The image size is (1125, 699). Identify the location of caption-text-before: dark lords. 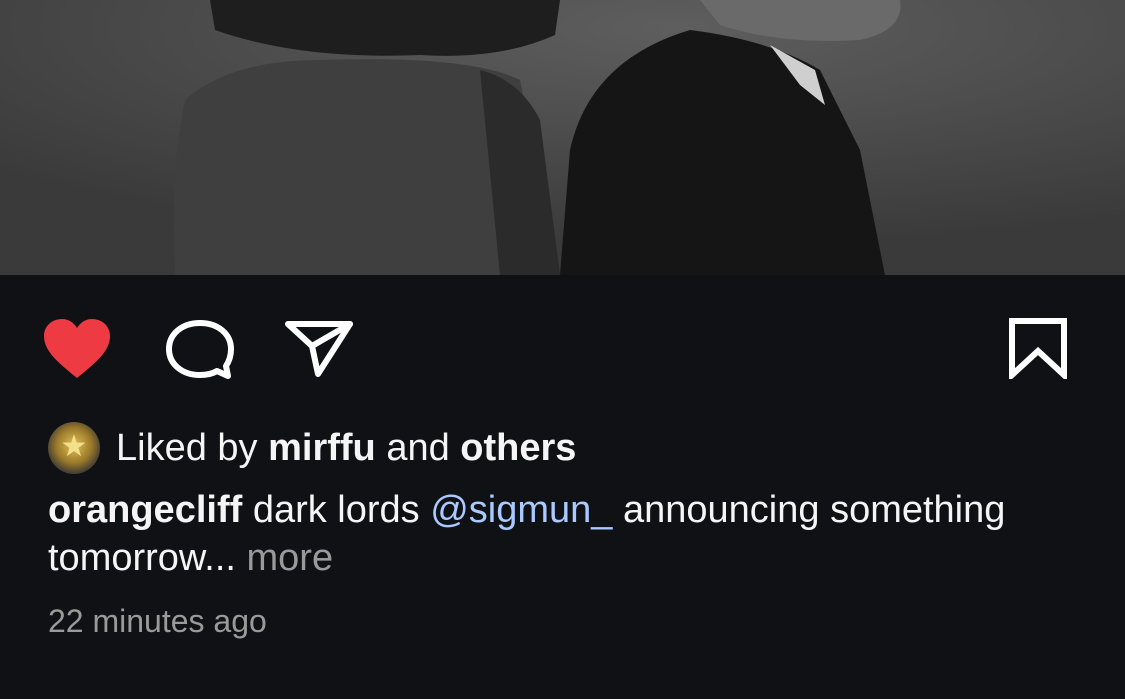
(336, 510).